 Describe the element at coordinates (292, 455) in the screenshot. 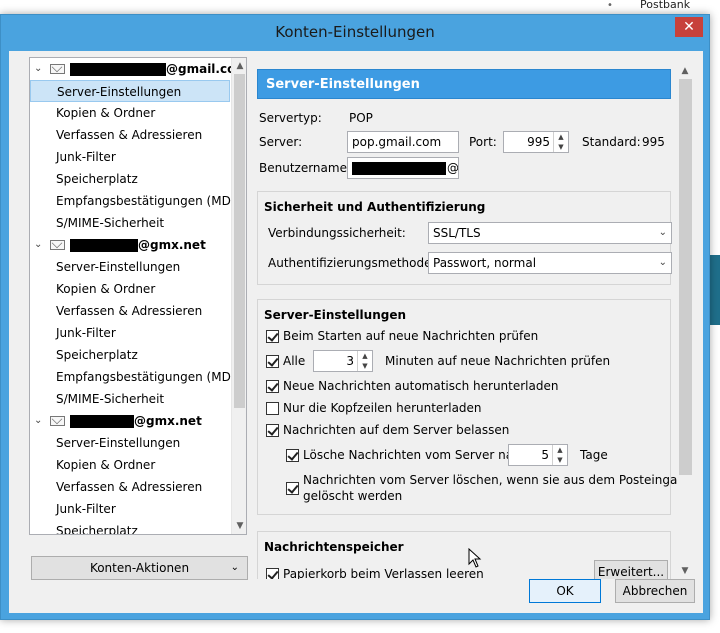

I see `delete-after-checkbox` at that location.